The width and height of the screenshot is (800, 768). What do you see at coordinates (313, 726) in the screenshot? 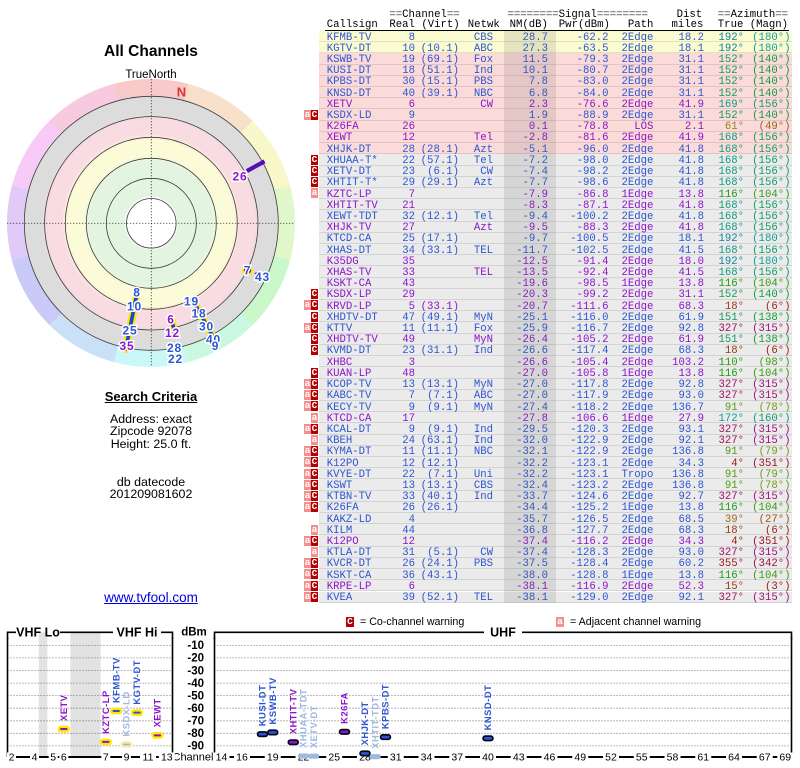
I see `svg-text: XETV-DT` at bounding box center [313, 726].